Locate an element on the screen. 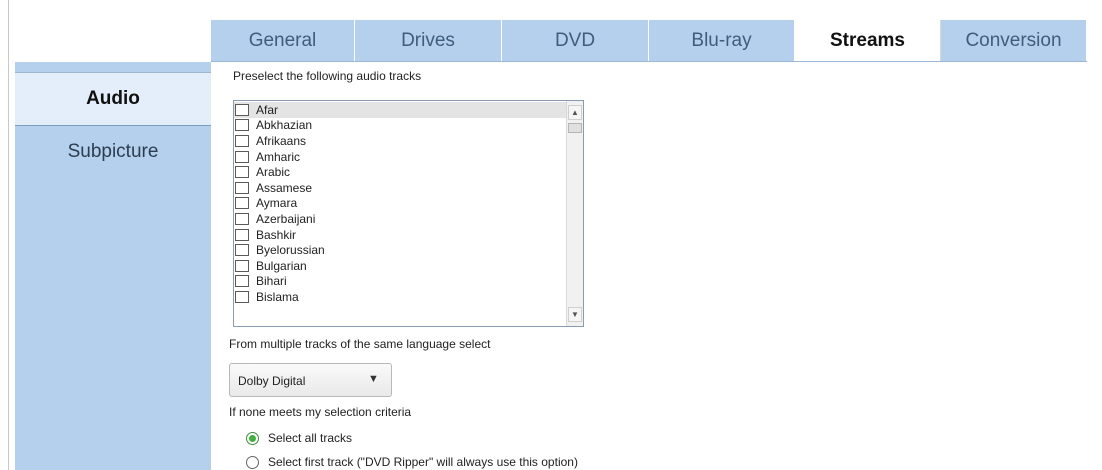 The image size is (1102, 470). chevron-down-icon: ▼ is located at coordinates (373, 379).